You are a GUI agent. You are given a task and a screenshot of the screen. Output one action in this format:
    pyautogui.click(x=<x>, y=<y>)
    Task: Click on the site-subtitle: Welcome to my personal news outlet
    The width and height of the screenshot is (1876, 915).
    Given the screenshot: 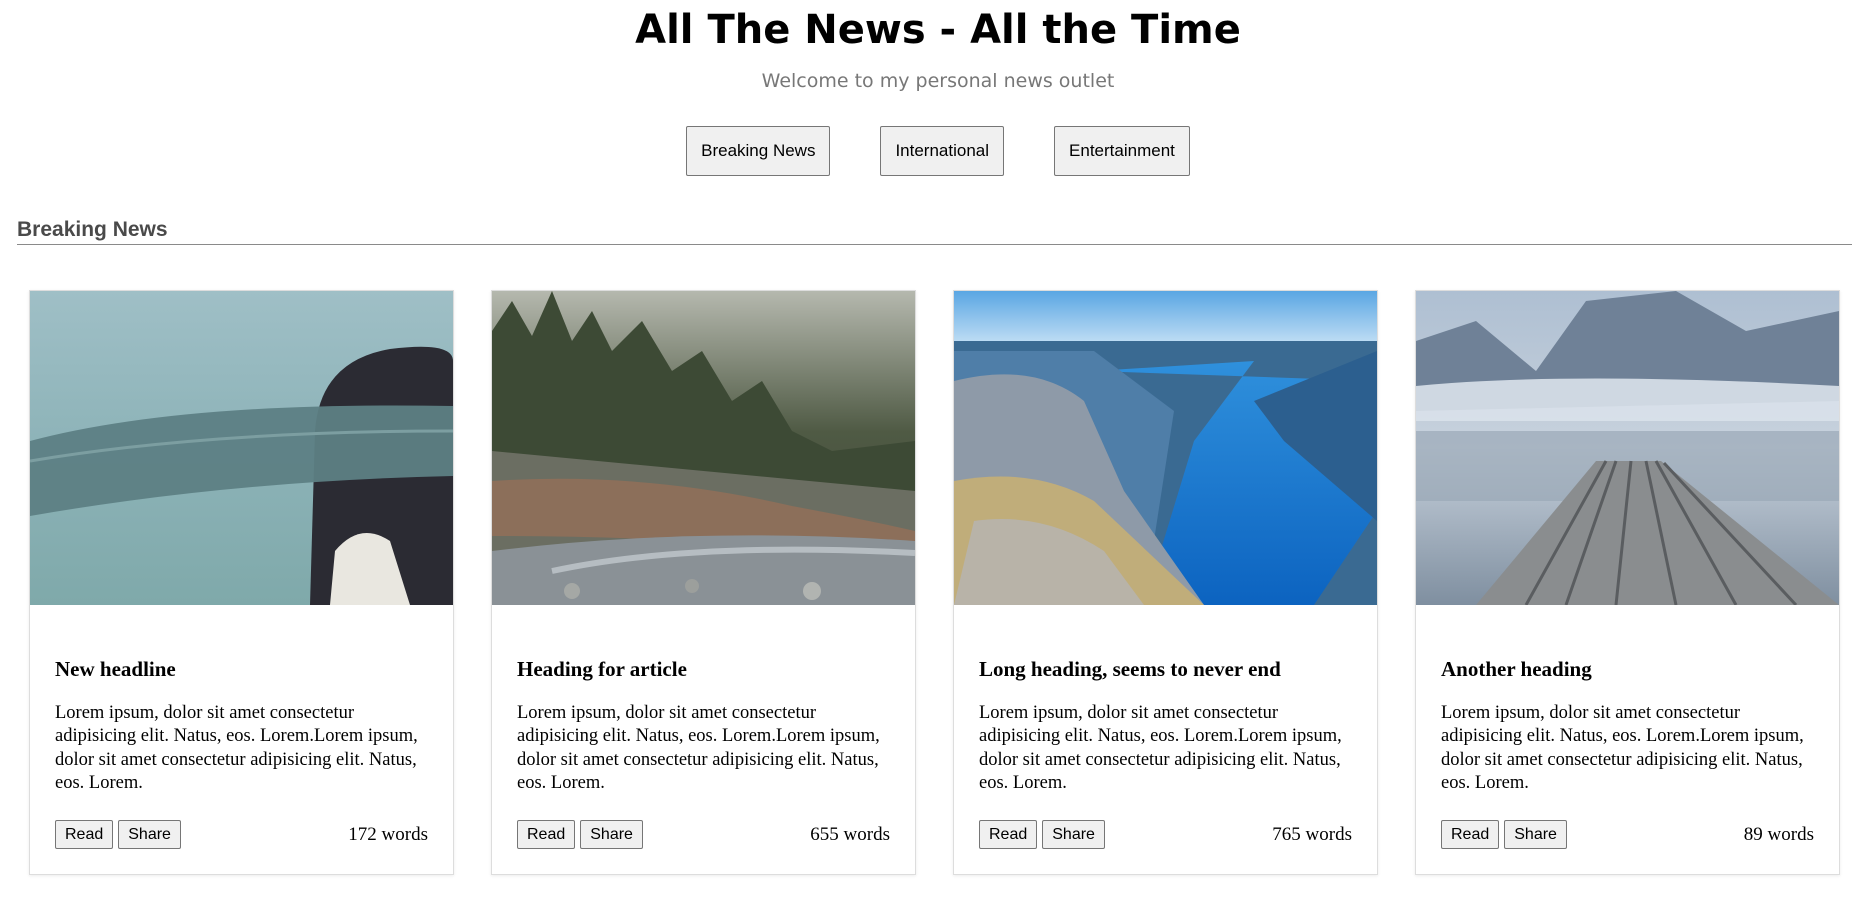 What is the action you would take?
    pyautogui.click(x=938, y=81)
    